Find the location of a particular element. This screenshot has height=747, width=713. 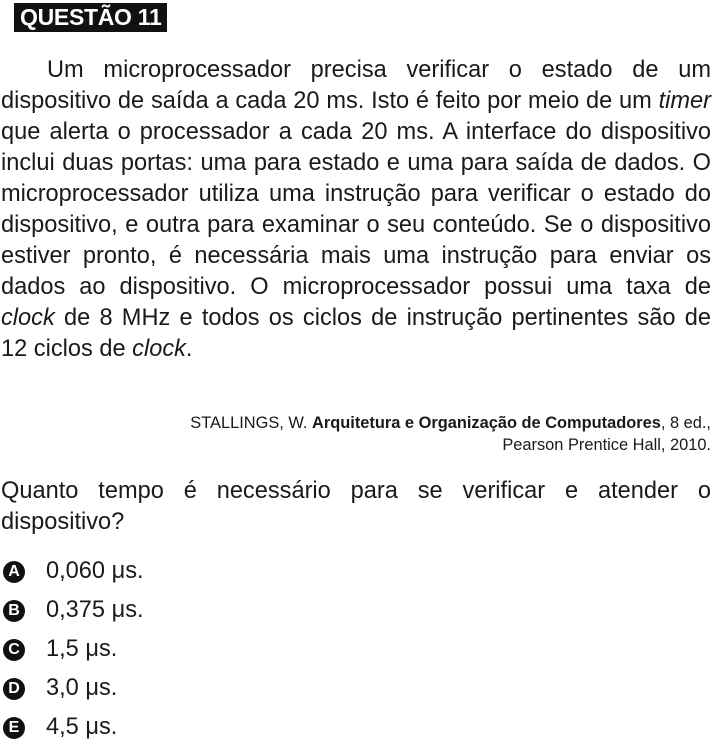

option-e-text: 4,5 μs. is located at coordinates (82, 727).